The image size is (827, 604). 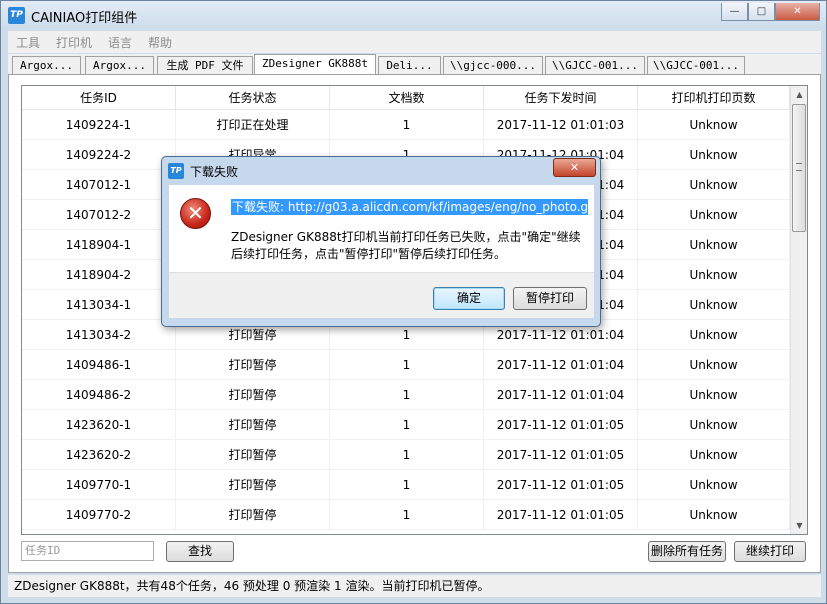 I want to click on menu-tools: 工具, so click(x=28, y=42).